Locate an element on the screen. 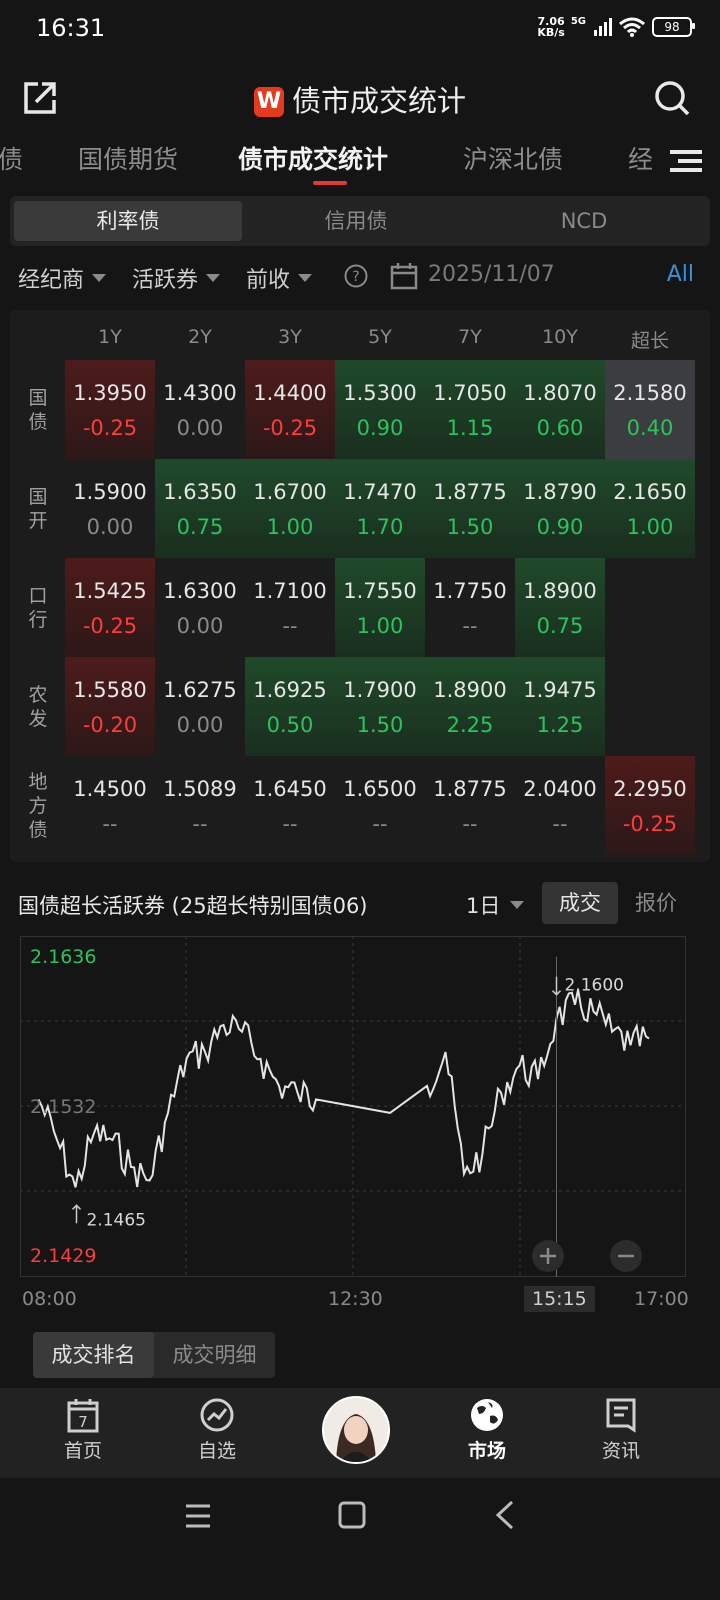  column-header: 1Y is located at coordinates (110, 337).